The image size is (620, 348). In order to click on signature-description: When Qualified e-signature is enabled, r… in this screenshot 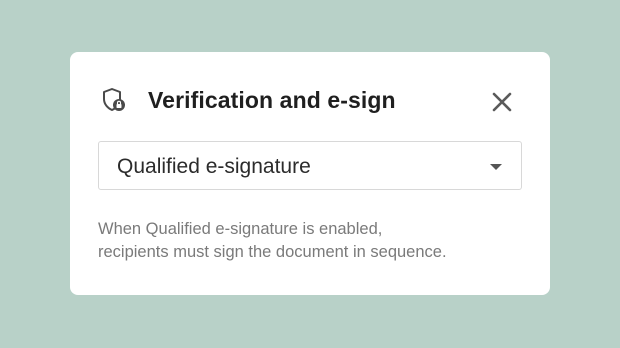, I will do `click(318, 241)`.